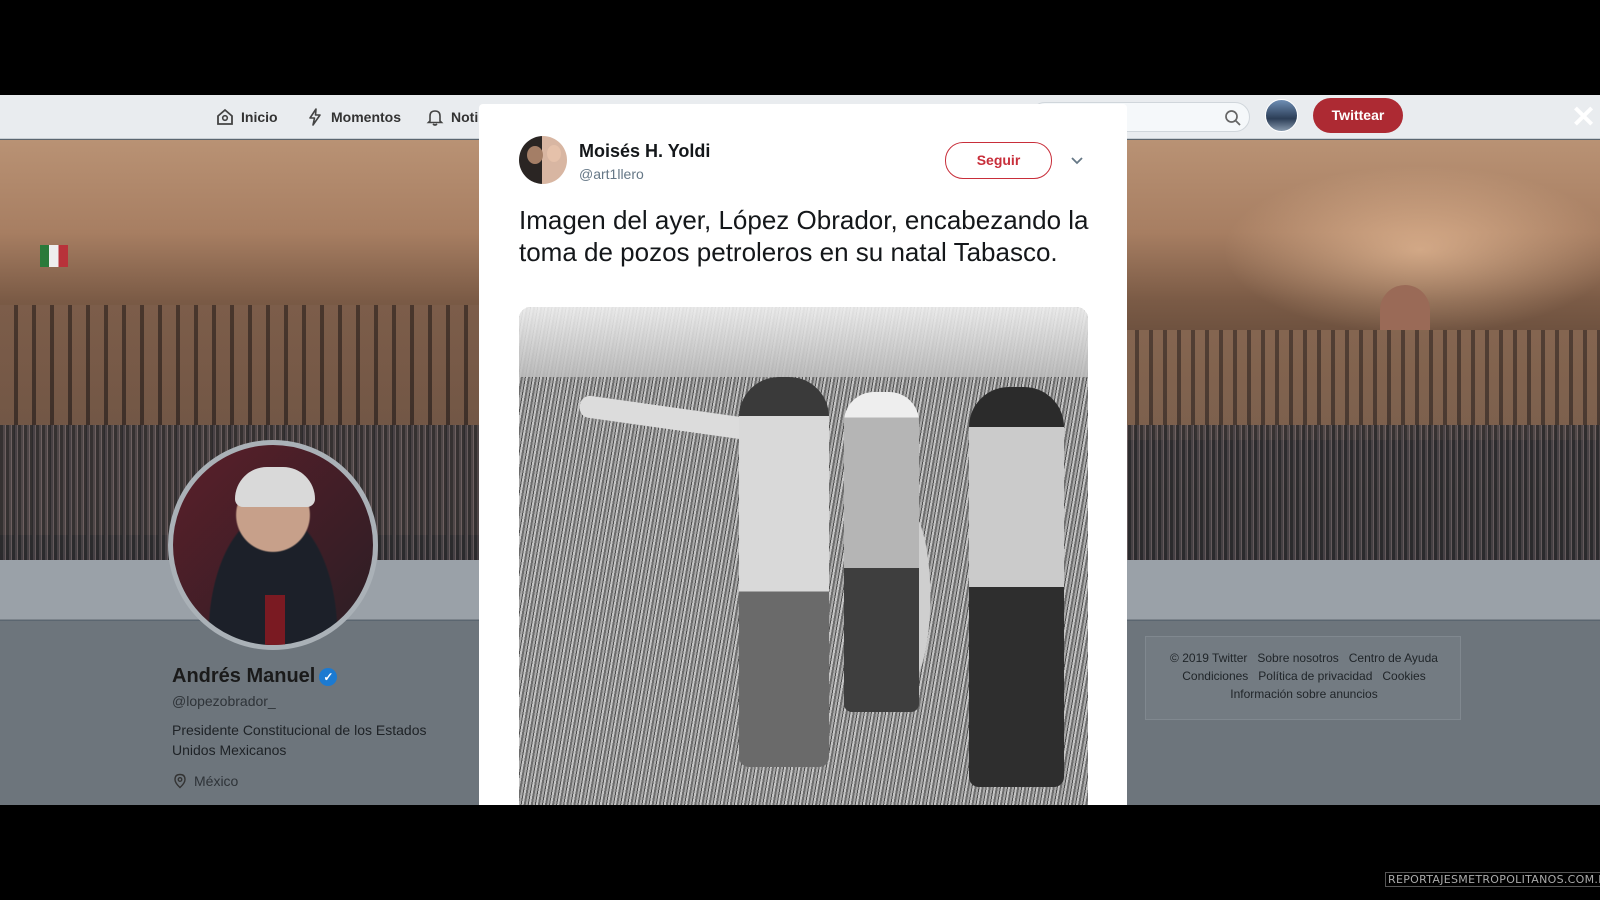  I want to click on photo-figure-center, so click(784, 572).